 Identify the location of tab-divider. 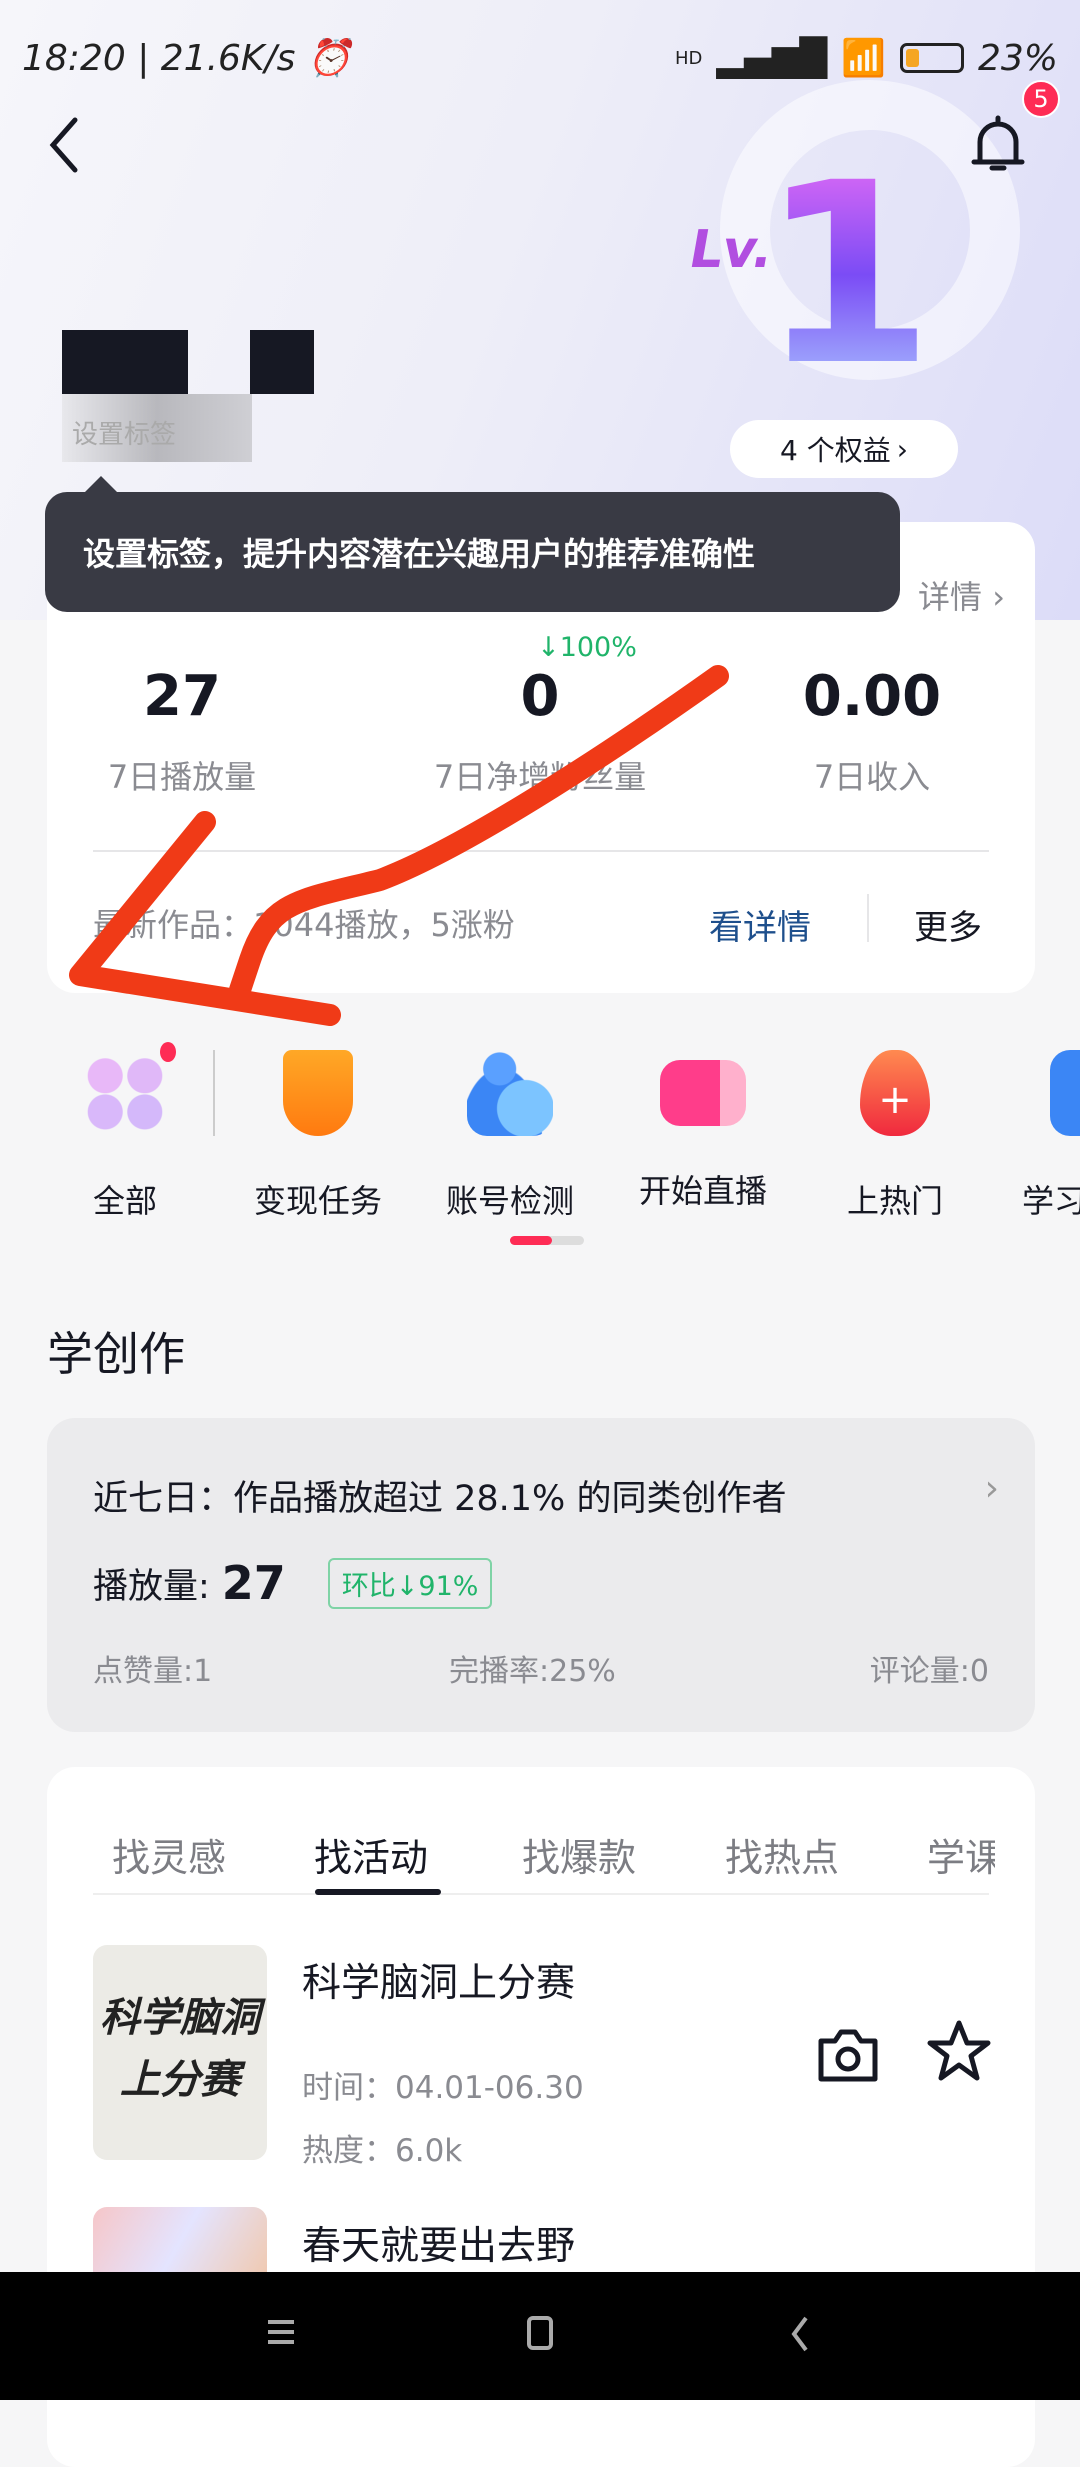
(541, 1894).